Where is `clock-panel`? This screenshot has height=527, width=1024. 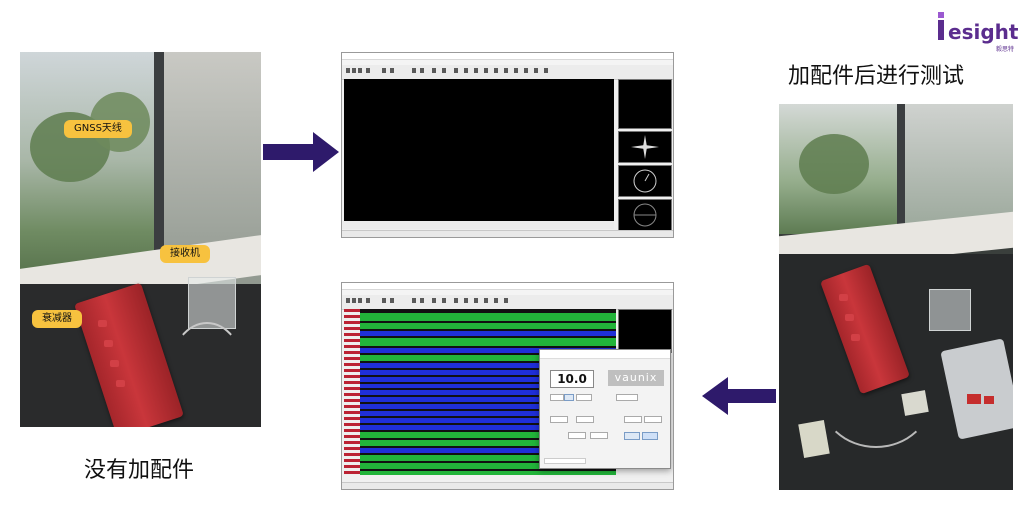
clock-panel is located at coordinates (645, 181).